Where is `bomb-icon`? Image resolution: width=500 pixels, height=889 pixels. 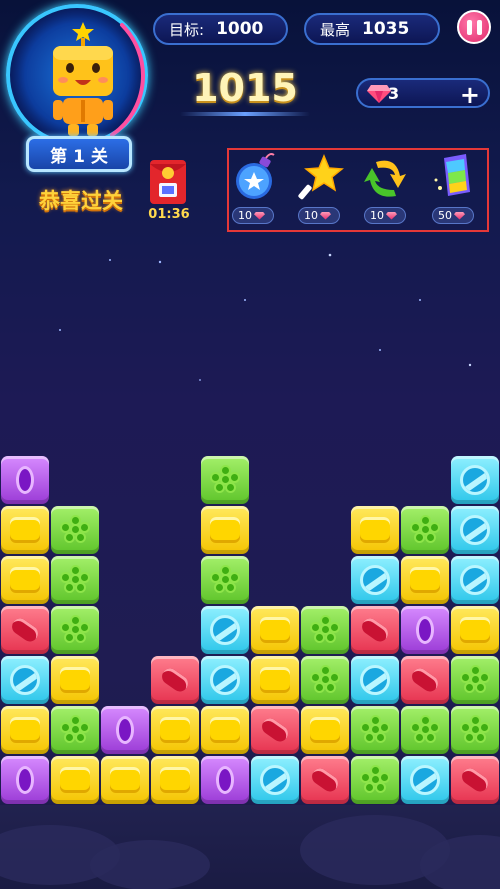 bomb-icon is located at coordinates (255, 176).